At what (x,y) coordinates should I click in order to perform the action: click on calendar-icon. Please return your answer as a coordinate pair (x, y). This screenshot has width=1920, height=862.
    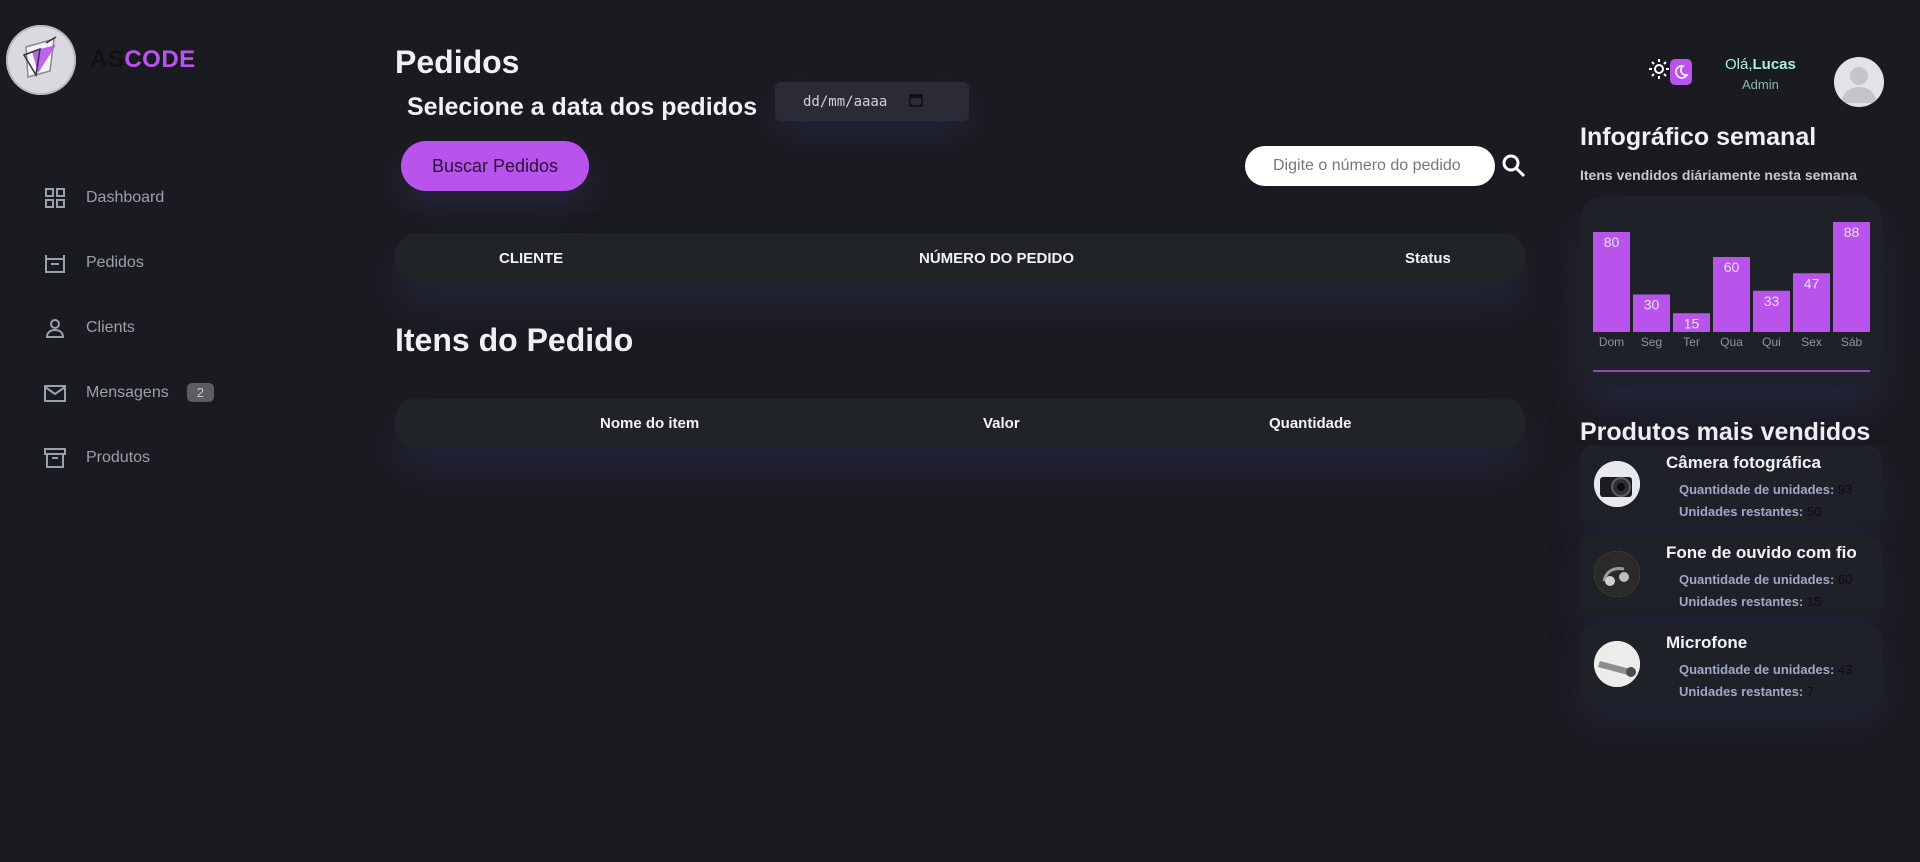
    Looking at the image, I should click on (916, 102).